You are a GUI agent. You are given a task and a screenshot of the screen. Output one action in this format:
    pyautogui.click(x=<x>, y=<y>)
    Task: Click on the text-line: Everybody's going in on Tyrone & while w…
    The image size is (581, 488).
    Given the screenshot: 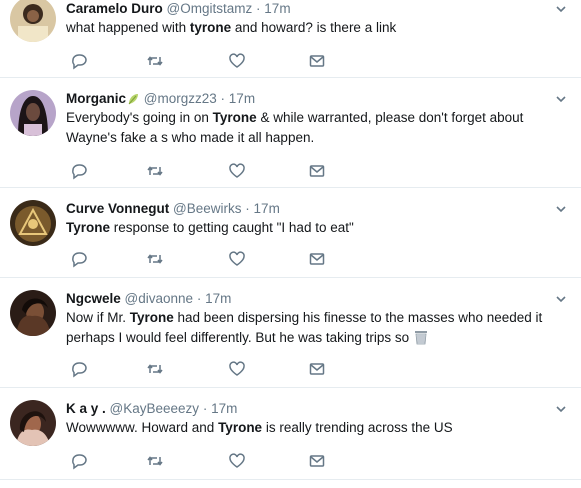 What is the action you would take?
    pyautogui.click(x=314, y=118)
    